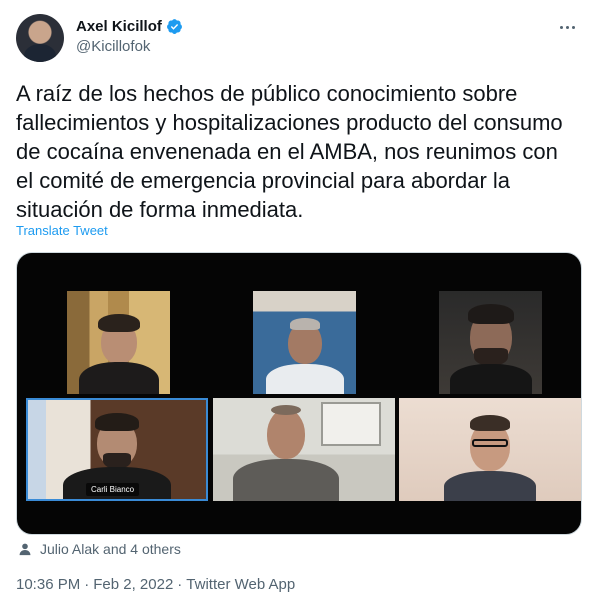 The height and width of the screenshot is (602, 599). I want to click on person-icon, so click(25, 549).